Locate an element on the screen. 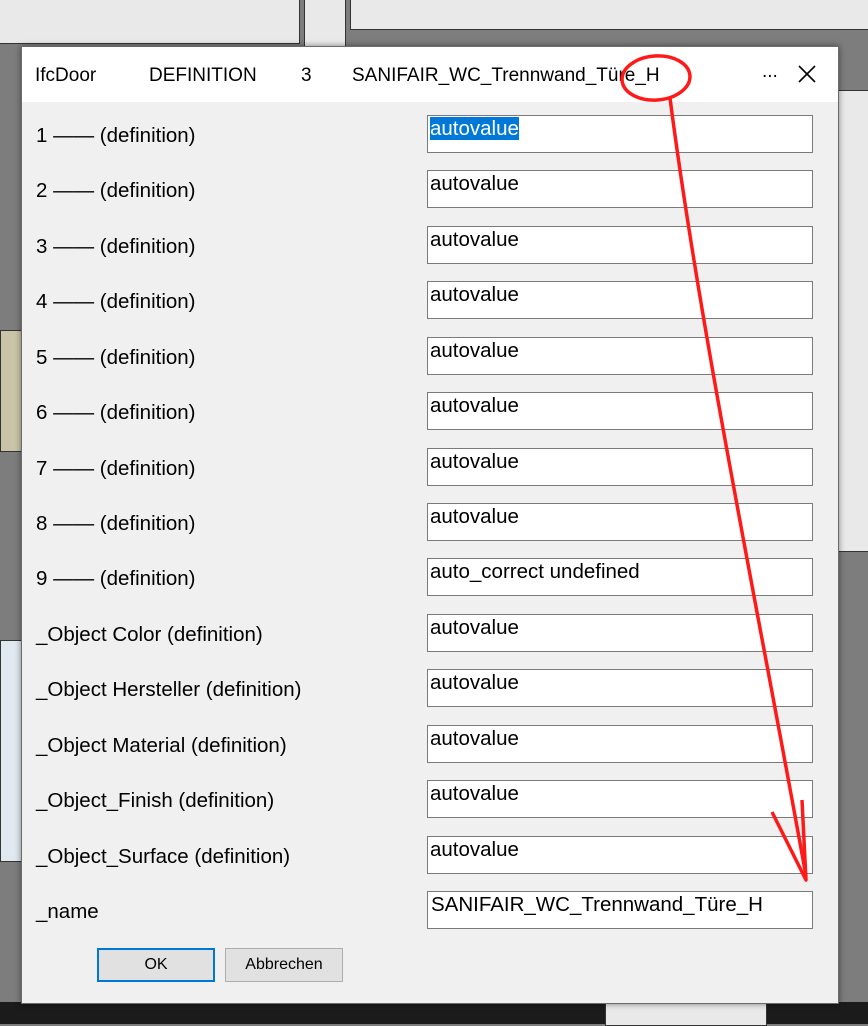  close-button is located at coordinates (807, 74).